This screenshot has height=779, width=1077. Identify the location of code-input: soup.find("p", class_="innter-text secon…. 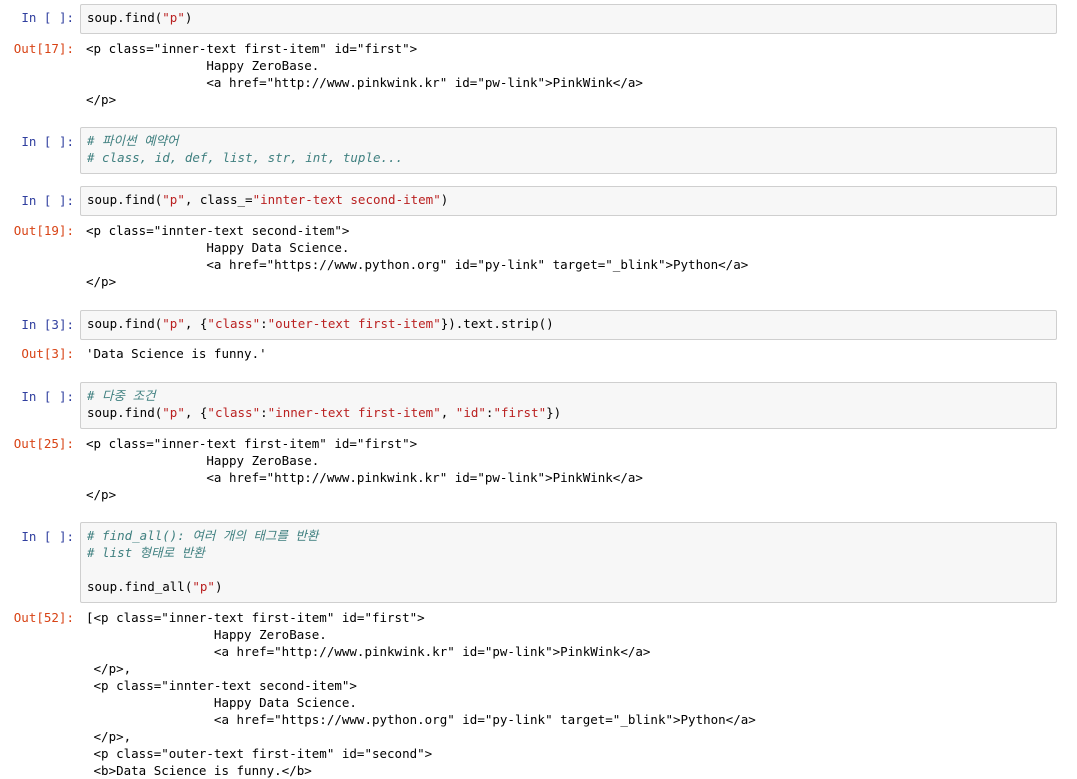
(568, 201).